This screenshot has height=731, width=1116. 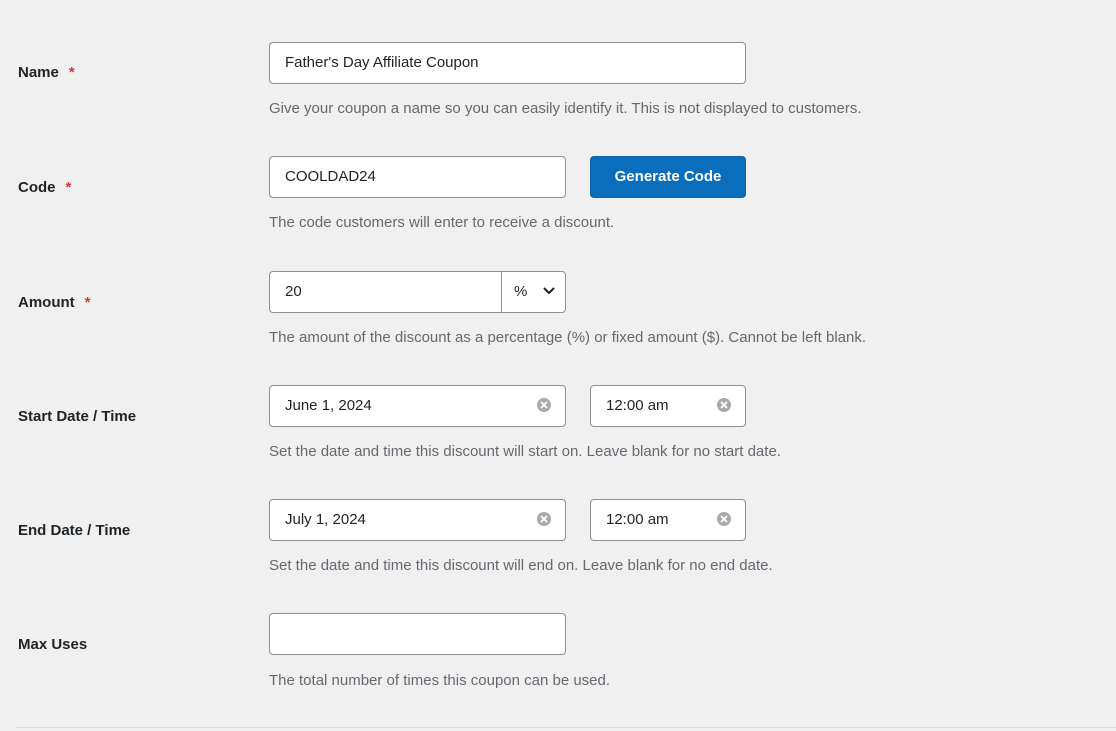 I want to click on code-input: COOLDAD24, so click(x=417, y=177).